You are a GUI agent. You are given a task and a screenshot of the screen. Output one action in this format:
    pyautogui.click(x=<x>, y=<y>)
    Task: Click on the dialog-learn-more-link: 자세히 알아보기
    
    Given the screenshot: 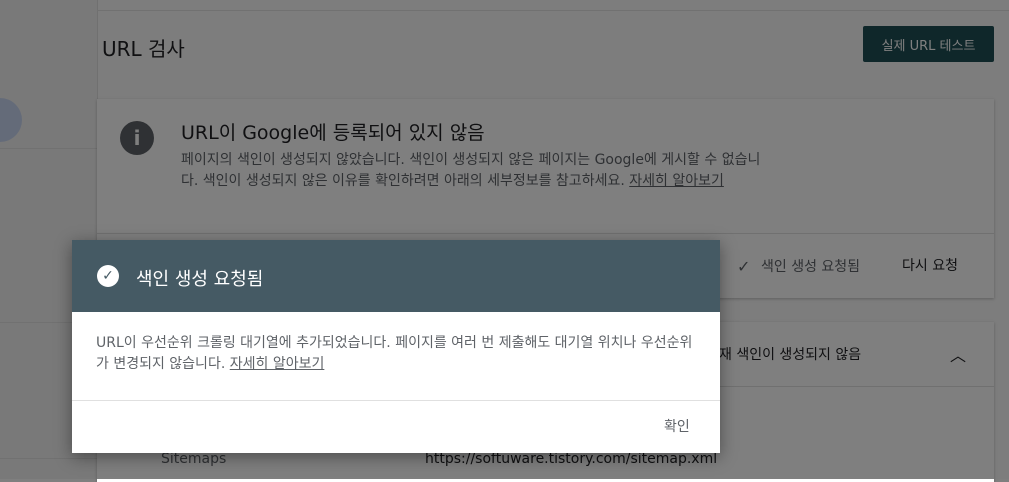 What is the action you would take?
    pyautogui.click(x=277, y=364)
    